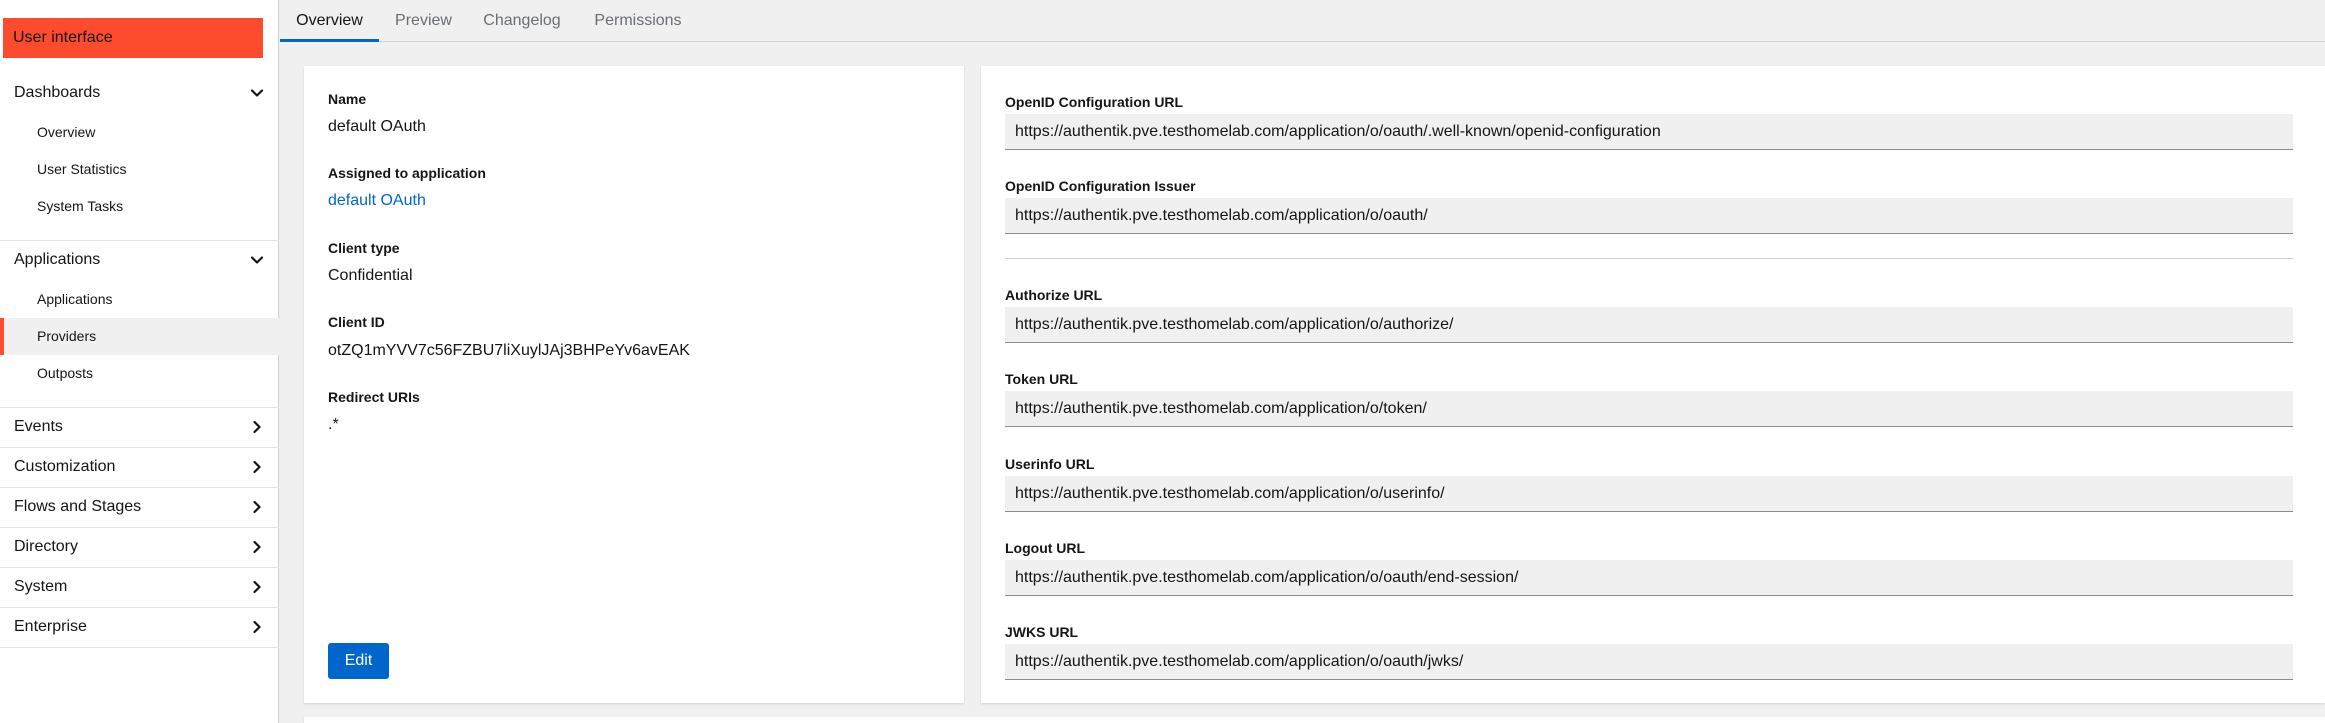  I want to click on nav-group-system: System, so click(139, 587).